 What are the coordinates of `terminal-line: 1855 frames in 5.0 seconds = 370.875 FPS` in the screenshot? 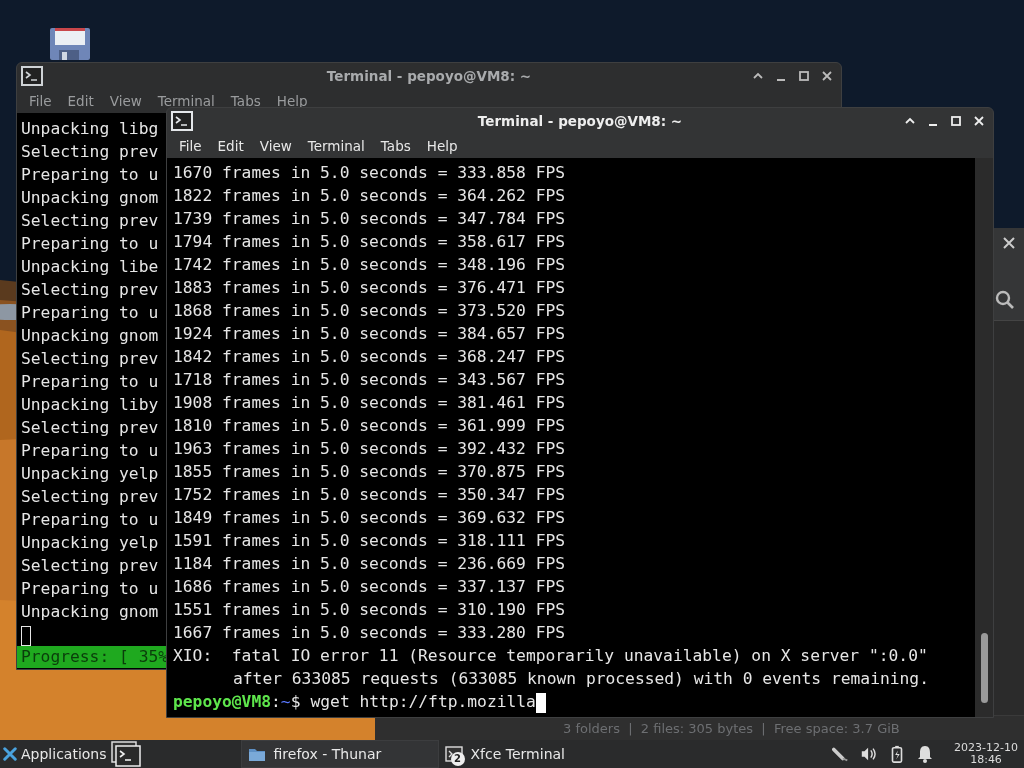 It's located at (369, 472).